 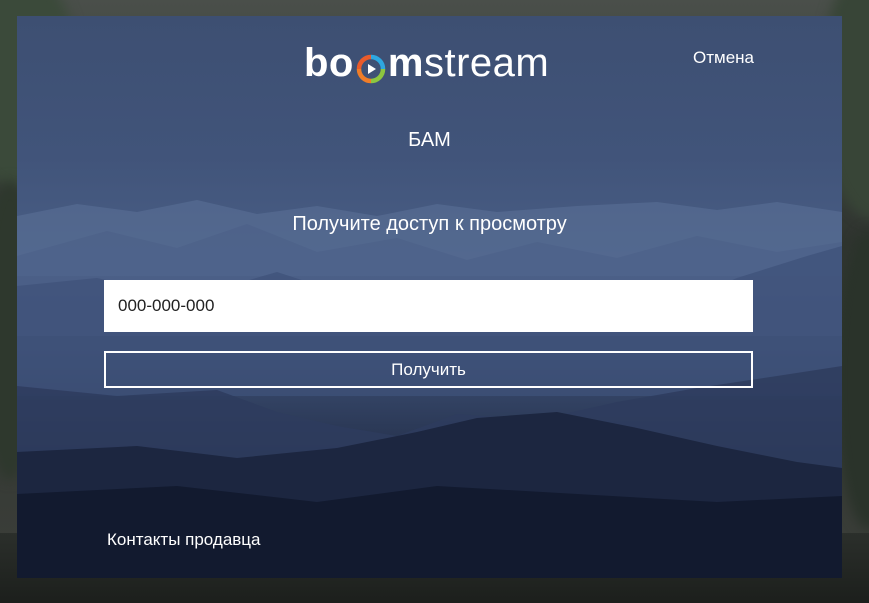 I want to click on play-ring-icon, so click(x=371, y=66).